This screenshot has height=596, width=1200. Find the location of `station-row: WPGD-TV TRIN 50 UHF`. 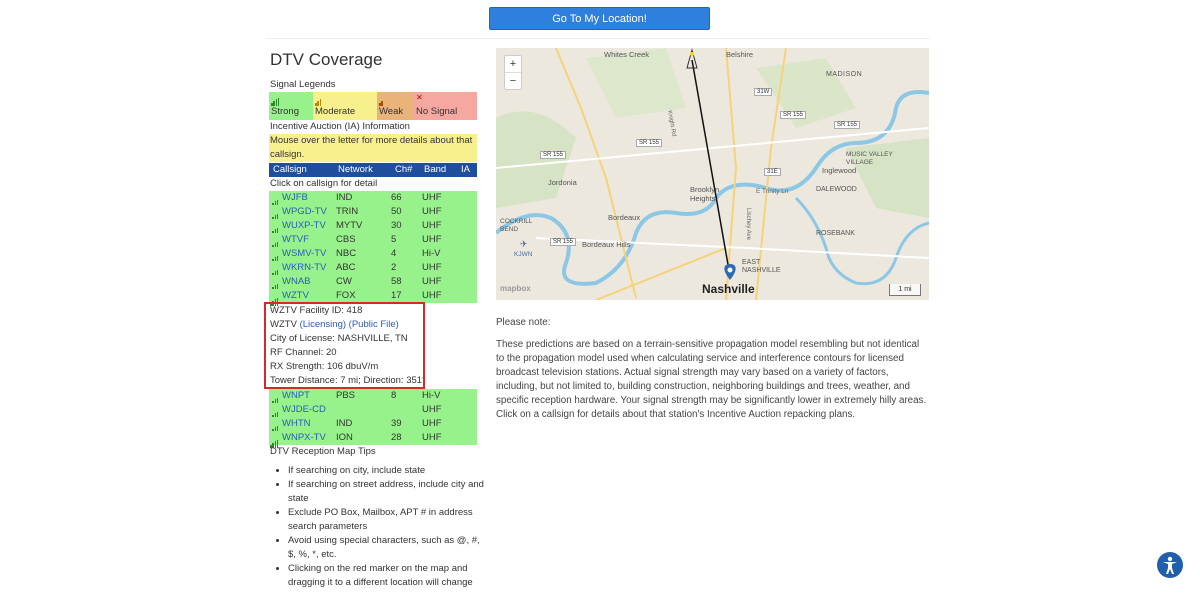

station-row: WPGD-TV TRIN 50 UHF is located at coordinates (373, 213).